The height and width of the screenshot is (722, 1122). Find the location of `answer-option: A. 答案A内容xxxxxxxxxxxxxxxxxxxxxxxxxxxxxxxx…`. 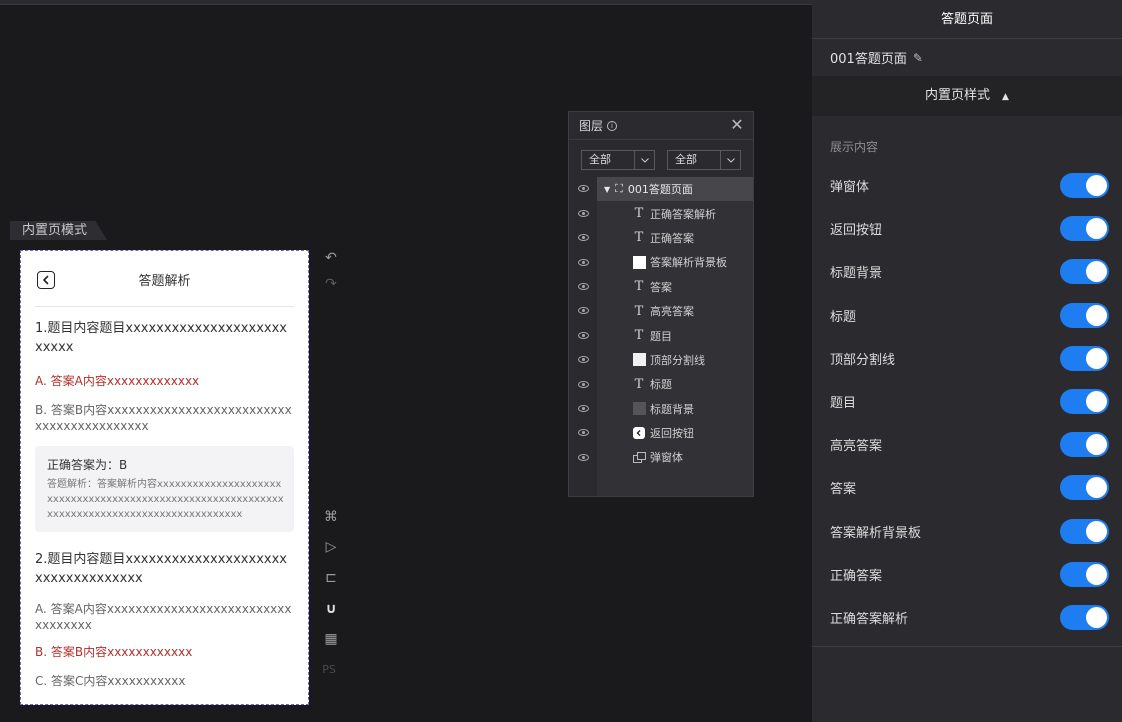

answer-option: A. 答案A内容xxxxxxxxxxxxxxxxxxxxxxxxxxxxxxxx… is located at coordinates (163, 617).